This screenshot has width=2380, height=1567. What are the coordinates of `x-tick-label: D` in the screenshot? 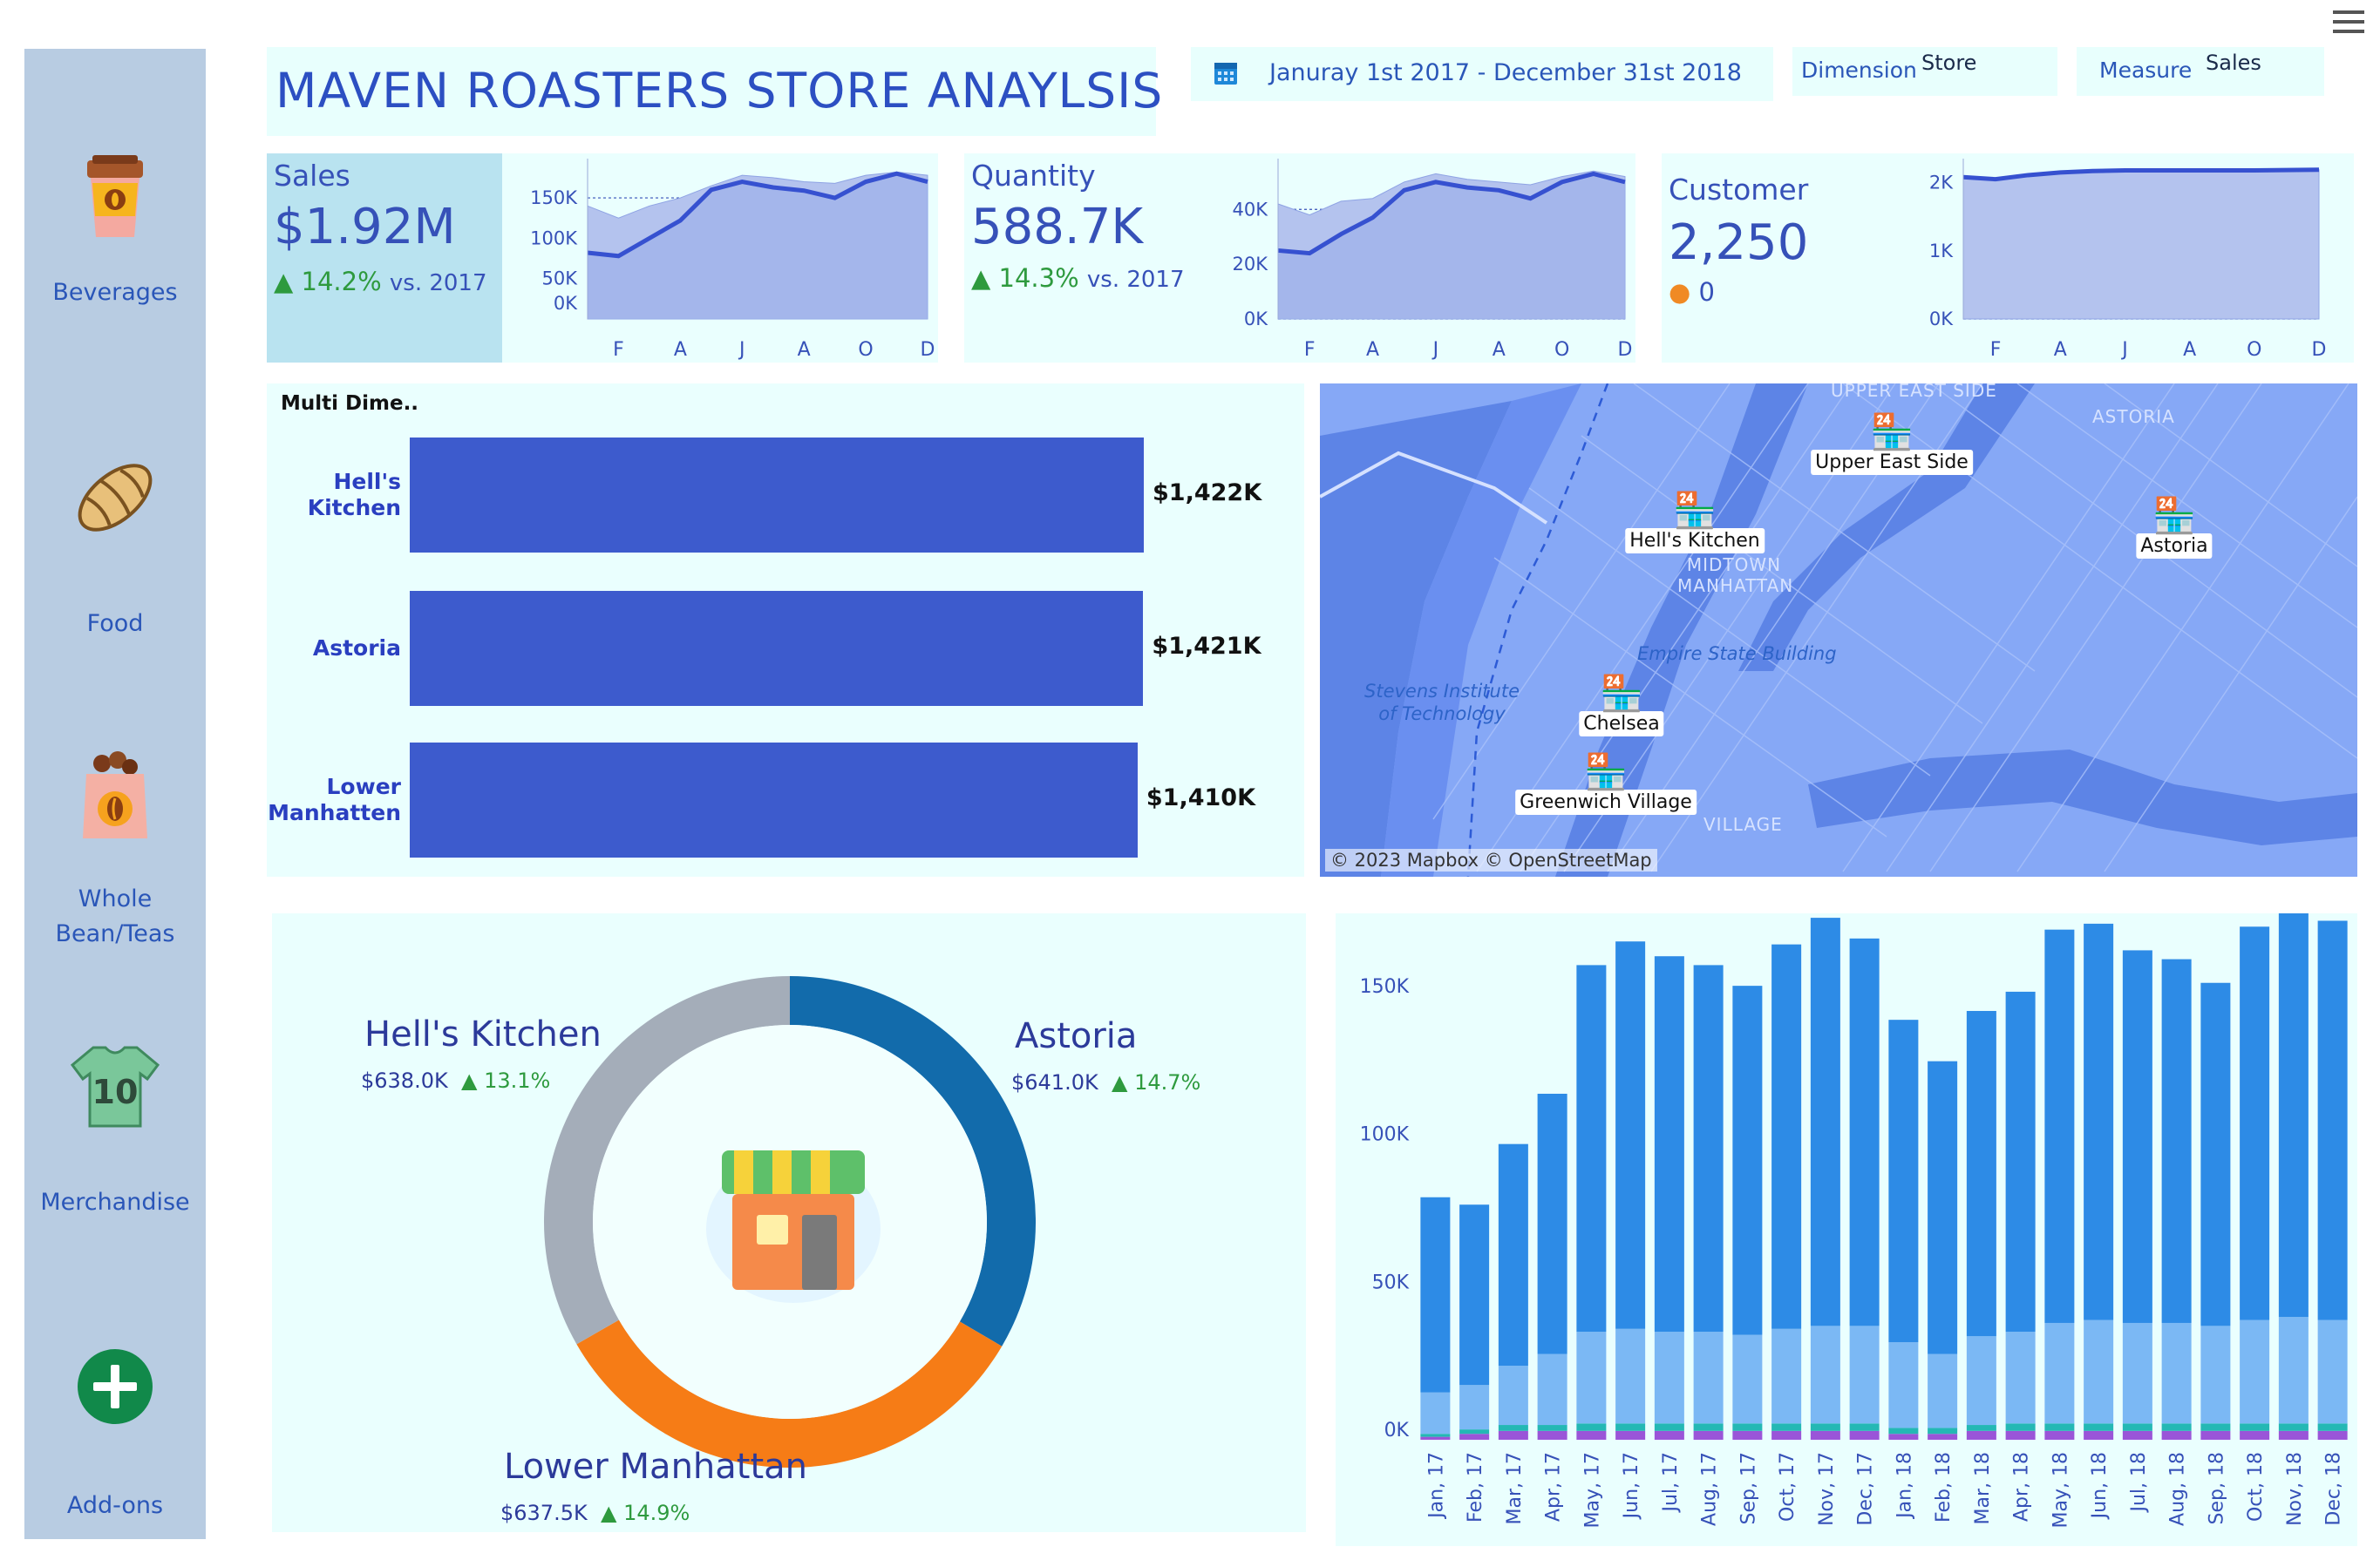 It's located at (1625, 350).